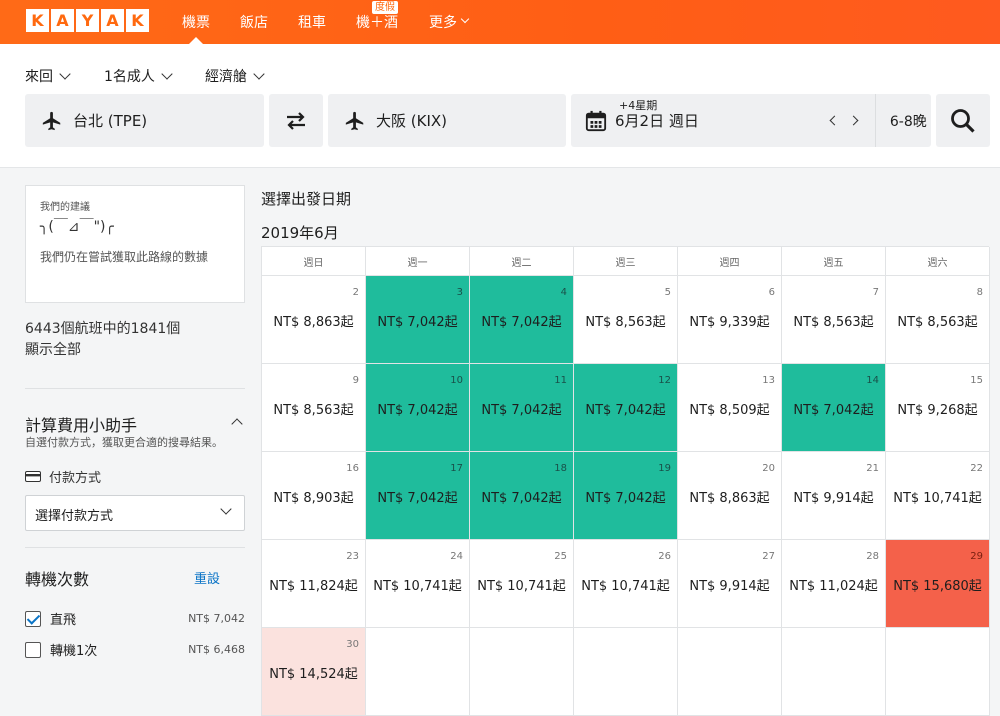  What do you see at coordinates (352, 556) in the screenshot?
I see `day-number: 23` at bounding box center [352, 556].